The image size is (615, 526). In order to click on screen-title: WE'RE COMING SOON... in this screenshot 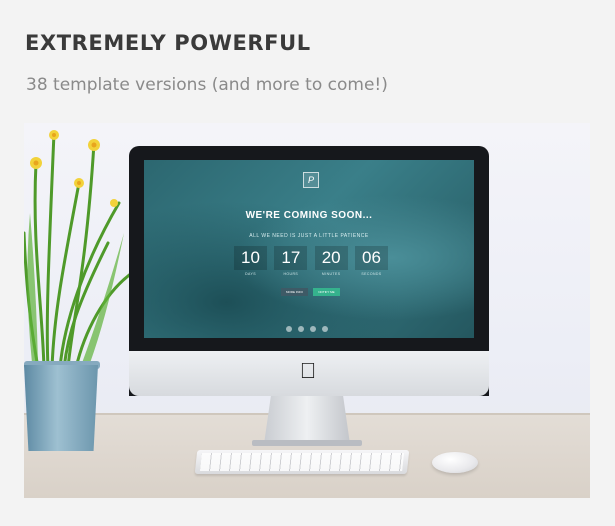, I will do `click(309, 215)`.